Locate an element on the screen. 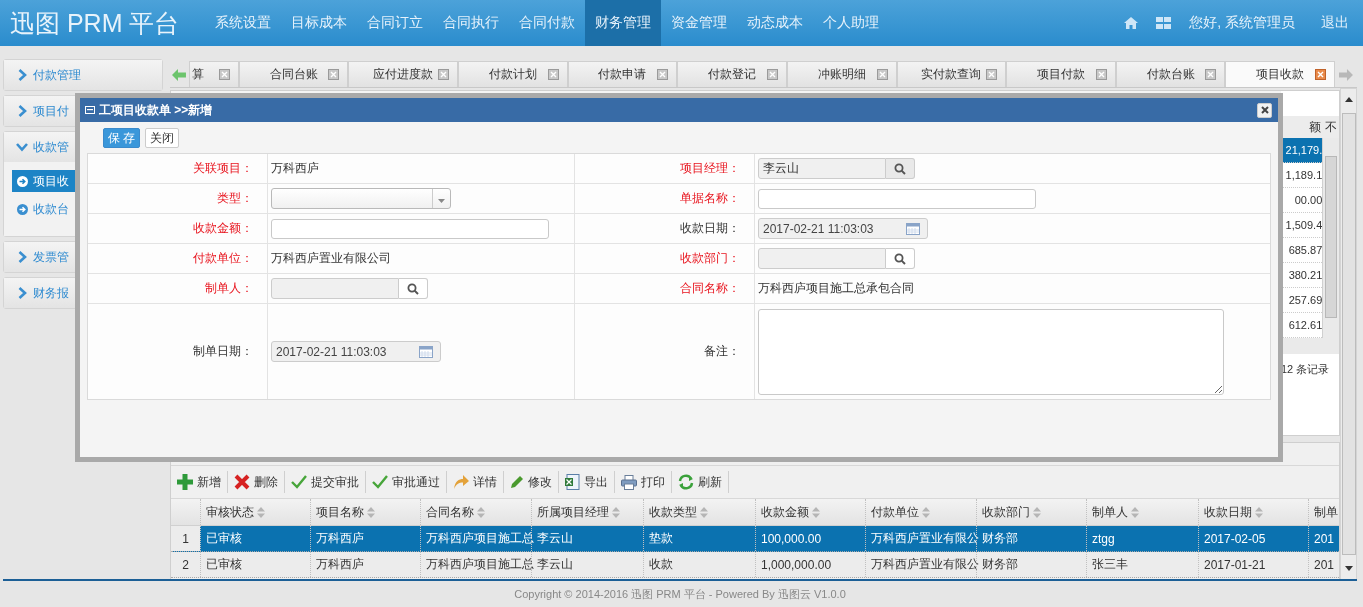  table-cell: 垫款 is located at coordinates (699, 538).